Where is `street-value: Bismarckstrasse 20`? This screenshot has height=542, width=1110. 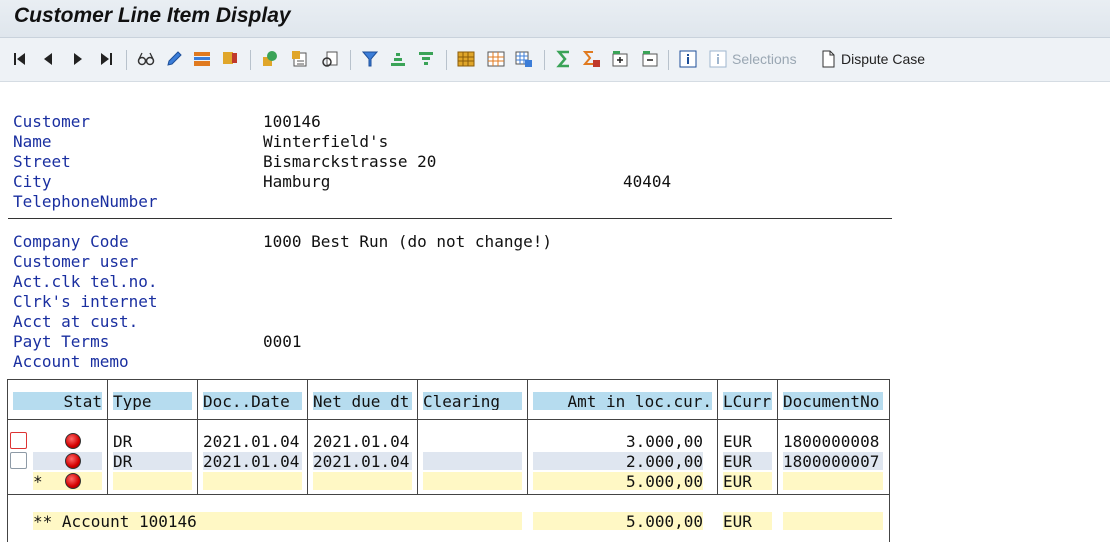
street-value: Bismarckstrasse 20 is located at coordinates (350, 161).